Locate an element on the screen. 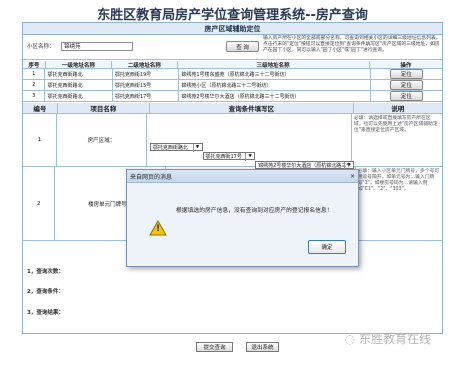 This screenshot has height=365, width=465. street-select: 鄂托克西街17号 ▼ is located at coordinates (229, 156).